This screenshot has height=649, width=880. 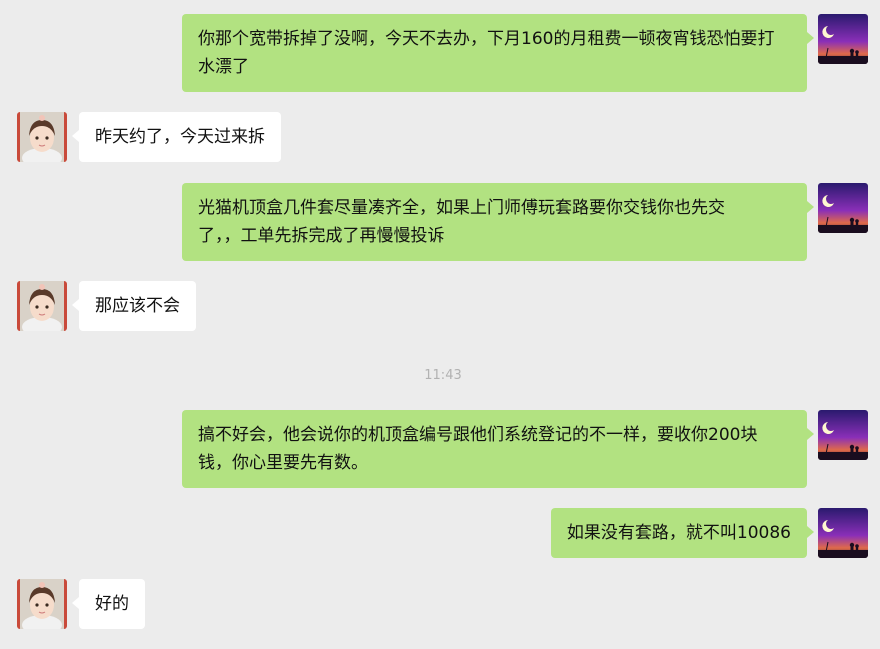 What do you see at coordinates (112, 604) in the screenshot?
I see `message-bubble-incoming: 好的` at bounding box center [112, 604].